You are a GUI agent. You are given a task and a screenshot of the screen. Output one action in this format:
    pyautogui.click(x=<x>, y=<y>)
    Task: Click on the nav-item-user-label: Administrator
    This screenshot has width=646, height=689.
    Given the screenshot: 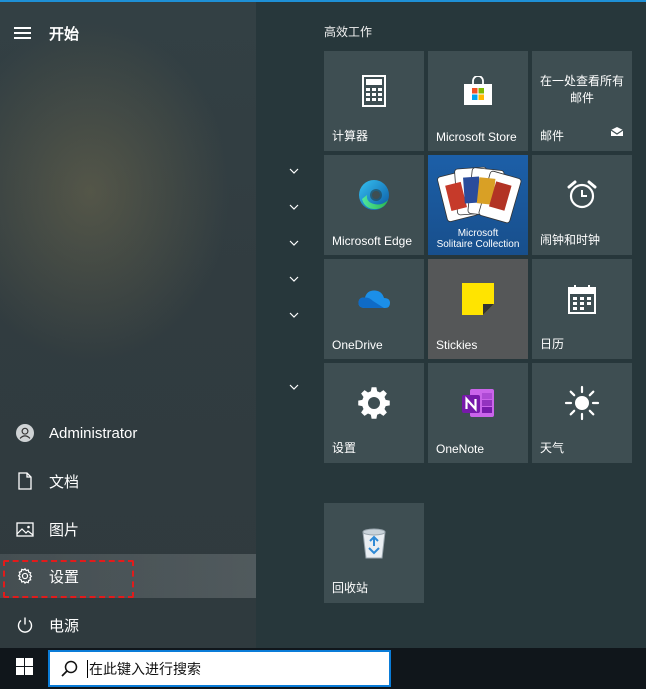 What is the action you would take?
    pyautogui.click(x=93, y=433)
    